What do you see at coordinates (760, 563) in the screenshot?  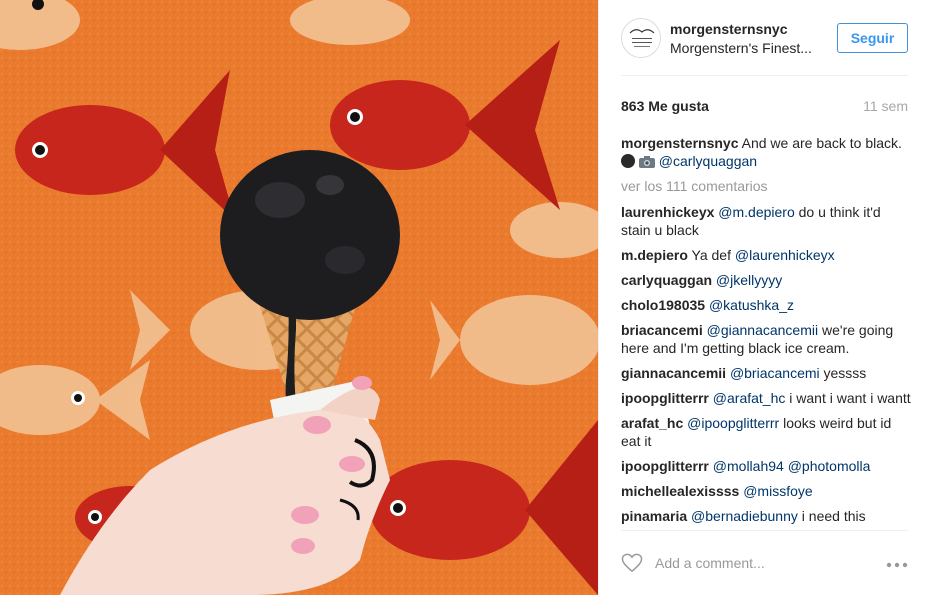 I see `add-comment-input` at bounding box center [760, 563].